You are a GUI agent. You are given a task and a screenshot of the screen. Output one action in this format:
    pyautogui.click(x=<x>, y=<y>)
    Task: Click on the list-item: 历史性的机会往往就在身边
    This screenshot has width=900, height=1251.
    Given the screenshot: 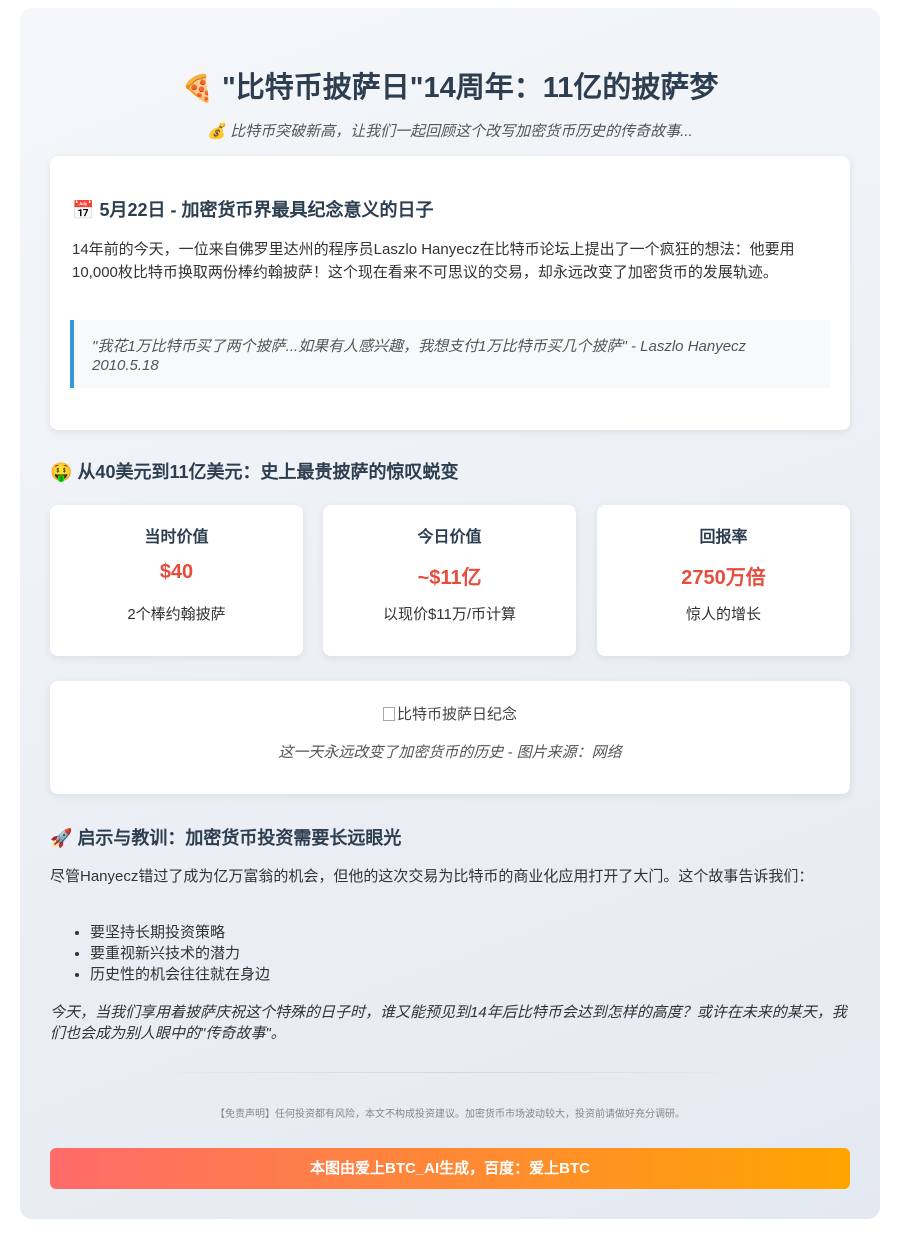 What is the action you would take?
    pyautogui.click(x=180, y=974)
    